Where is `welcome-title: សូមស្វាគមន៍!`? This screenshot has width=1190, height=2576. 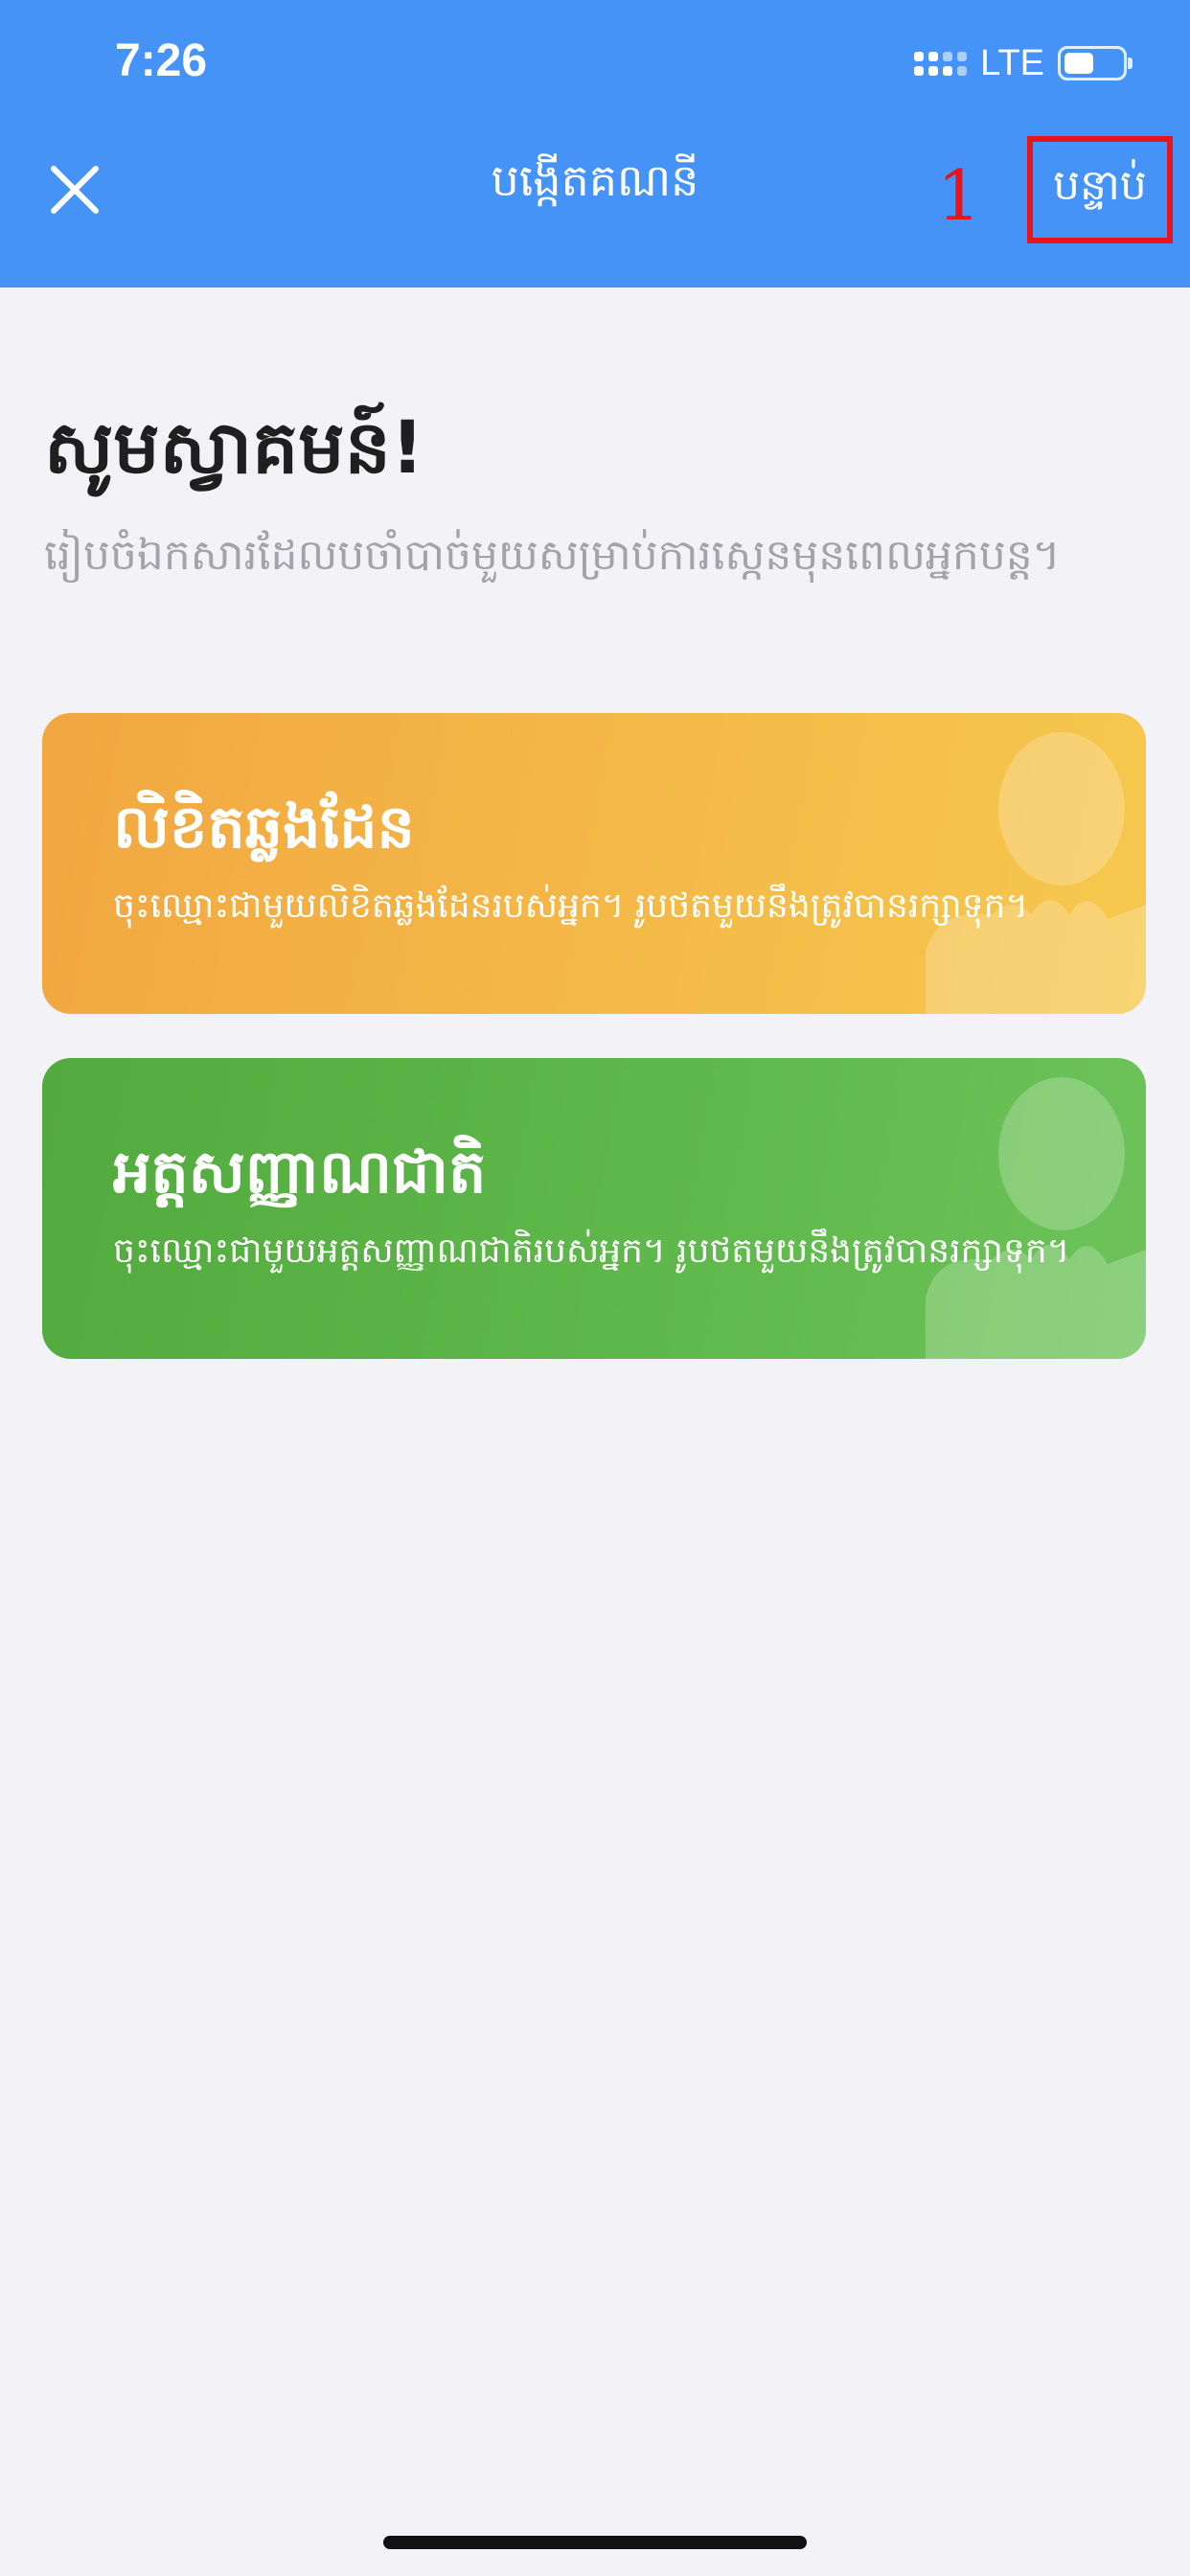
welcome-title: សូមស្វាគមន៍! is located at coordinates (234, 447).